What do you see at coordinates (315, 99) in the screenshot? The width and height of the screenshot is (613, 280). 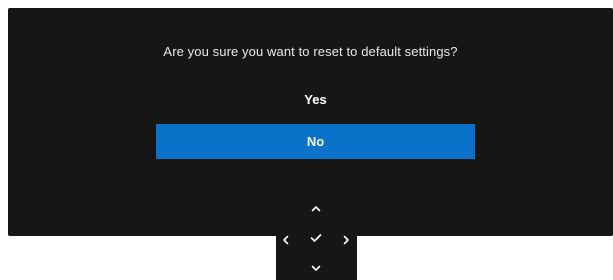 I see `yes-option: Yes` at bounding box center [315, 99].